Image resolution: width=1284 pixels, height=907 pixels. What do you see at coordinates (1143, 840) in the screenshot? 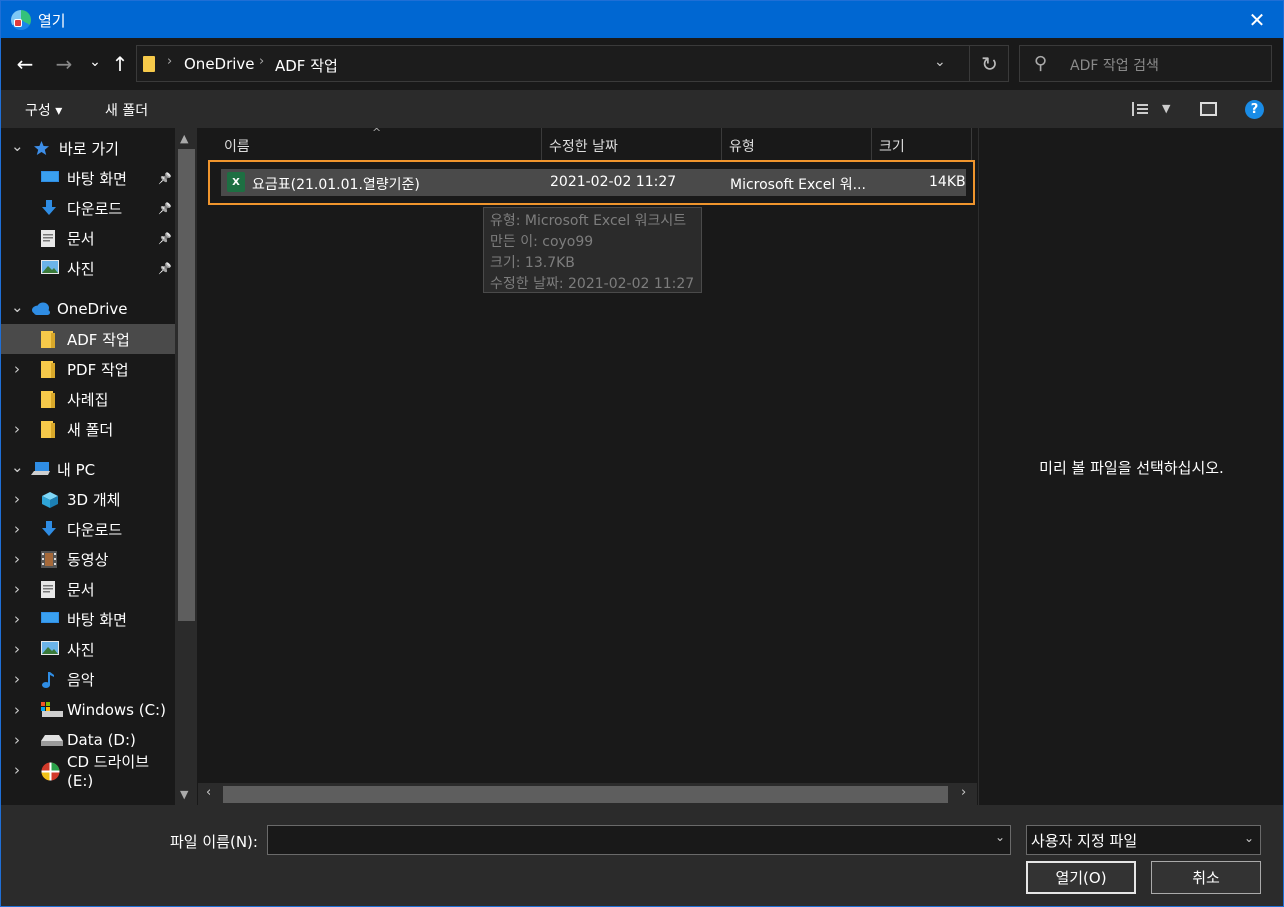
I see `filetype-select: 사용자 지정 파일 ⌄` at bounding box center [1143, 840].